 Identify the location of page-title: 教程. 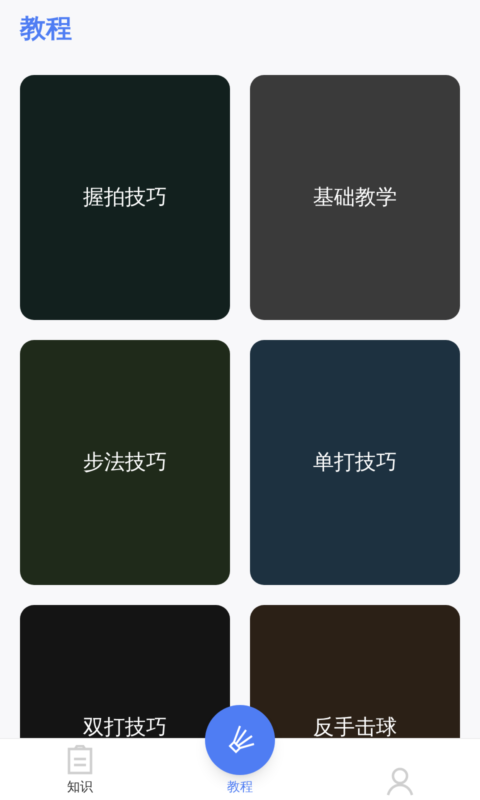
(46, 28).